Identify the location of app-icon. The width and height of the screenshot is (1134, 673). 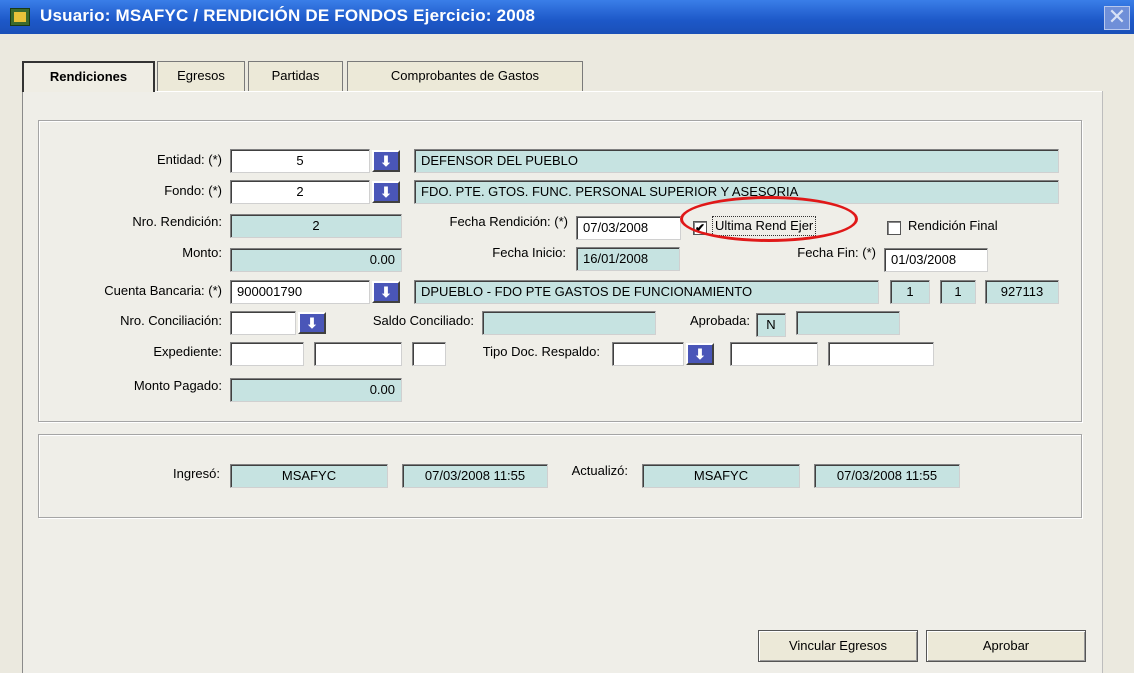
(20, 17).